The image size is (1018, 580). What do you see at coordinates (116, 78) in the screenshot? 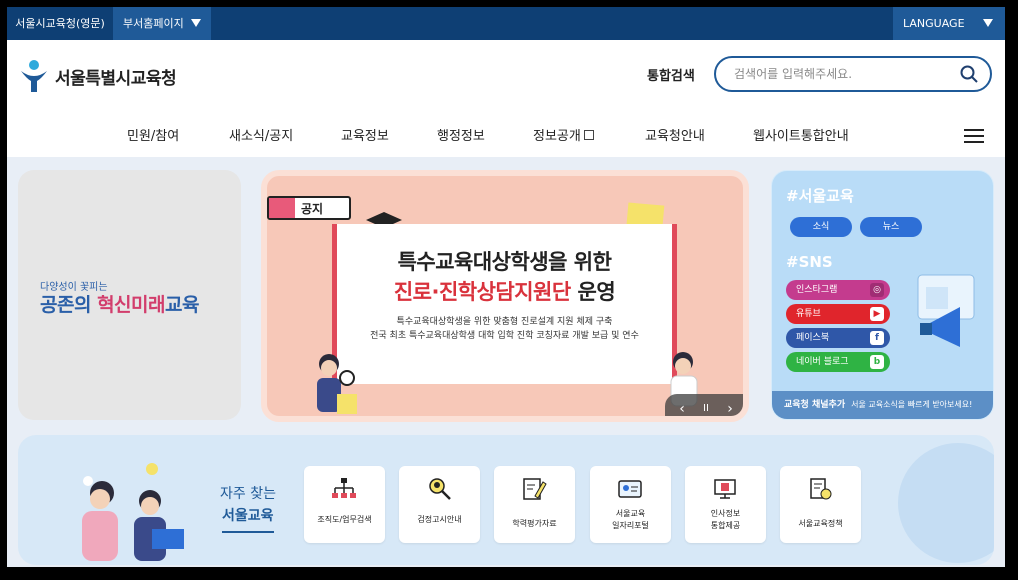
I see `logo-text: 서울특별시교육청` at bounding box center [116, 78].